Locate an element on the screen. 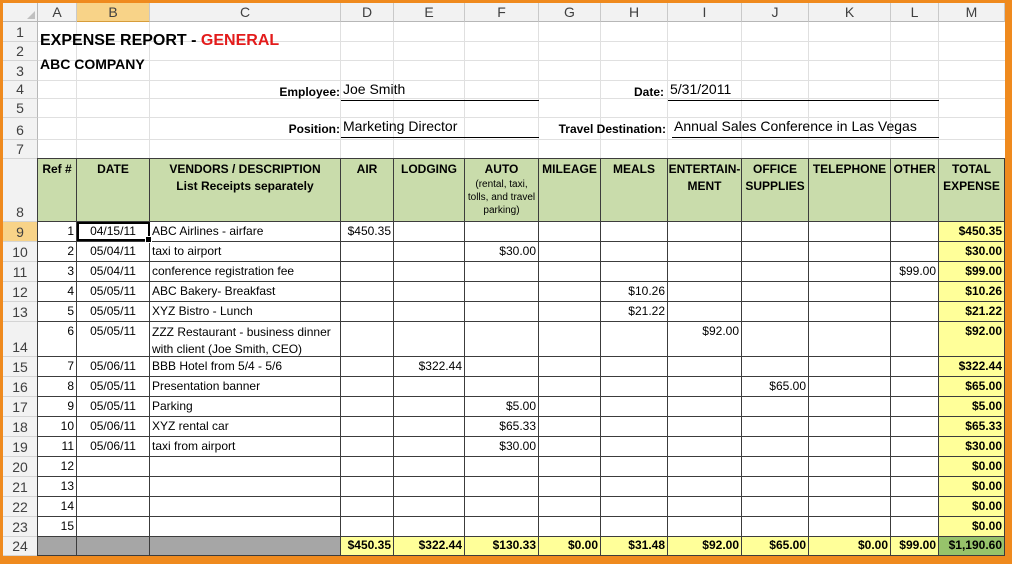 The image size is (1012, 564). ref-cell: 12 is located at coordinates (57, 467).